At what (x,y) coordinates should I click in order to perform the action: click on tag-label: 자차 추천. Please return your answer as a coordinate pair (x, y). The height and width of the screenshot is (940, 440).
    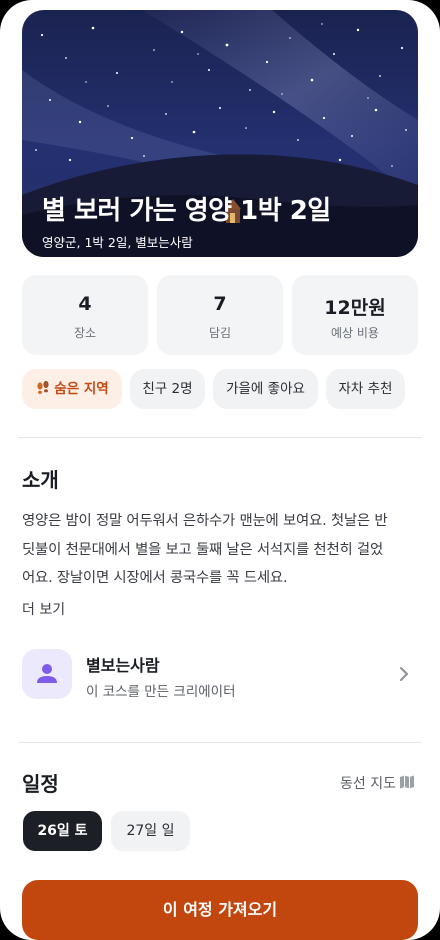
    Looking at the image, I should click on (365, 389).